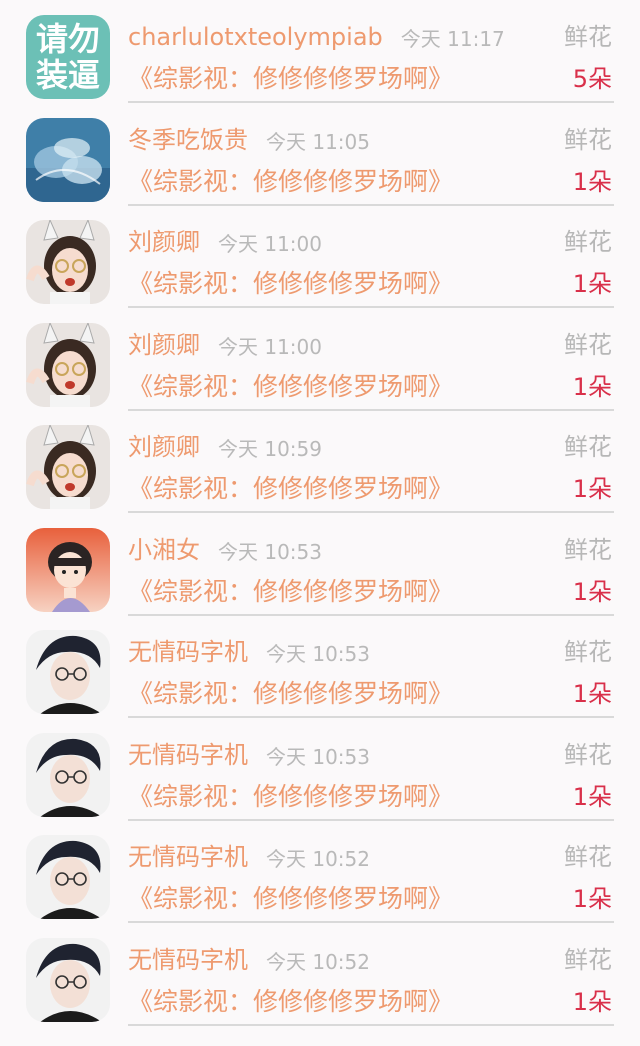 The width and height of the screenshot is (640, 1046). Describe the element at coordinates (592, 79) in the screenshot. I see `gift-count: 5朵` at that location.